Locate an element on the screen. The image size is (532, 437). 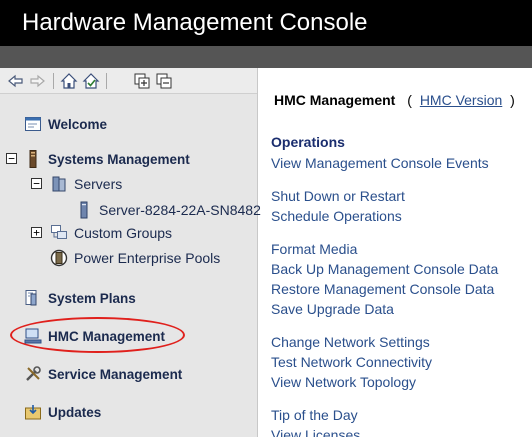
servers-icon is located at coordinates (59, 184).